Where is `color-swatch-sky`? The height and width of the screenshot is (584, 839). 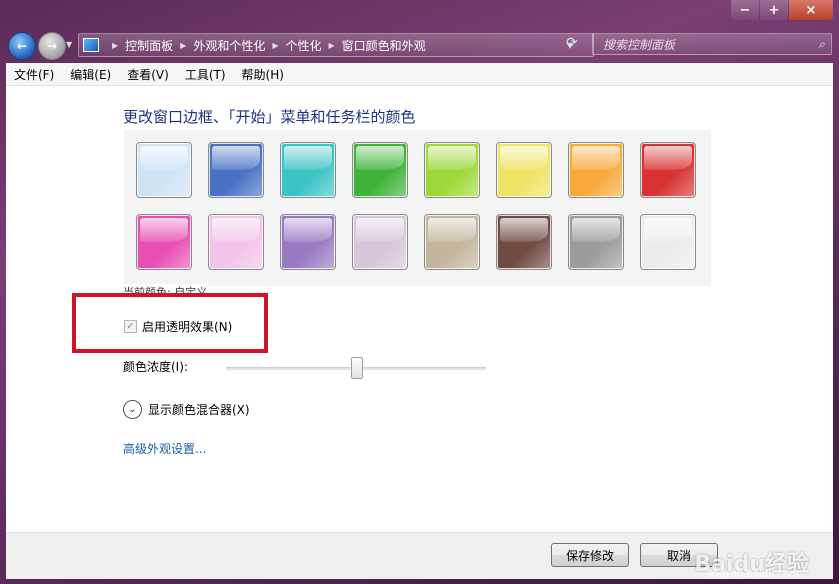
color-swatch-sky is located at coordinates (164, 170).